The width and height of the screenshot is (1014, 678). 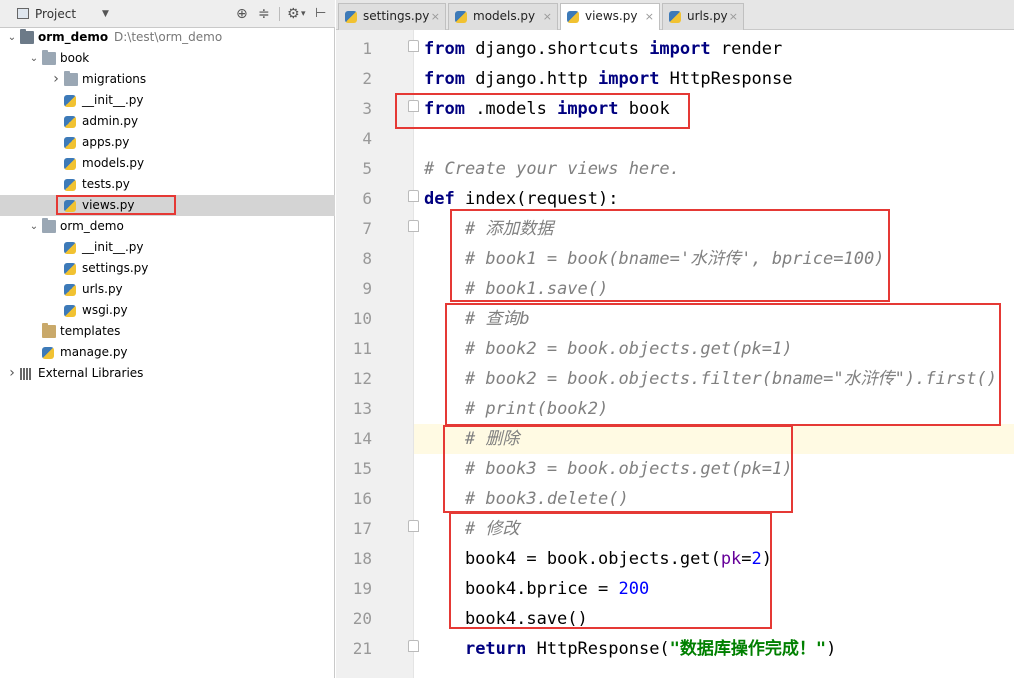 I want to click on annotation-box-create, so click(x=670, y=255).